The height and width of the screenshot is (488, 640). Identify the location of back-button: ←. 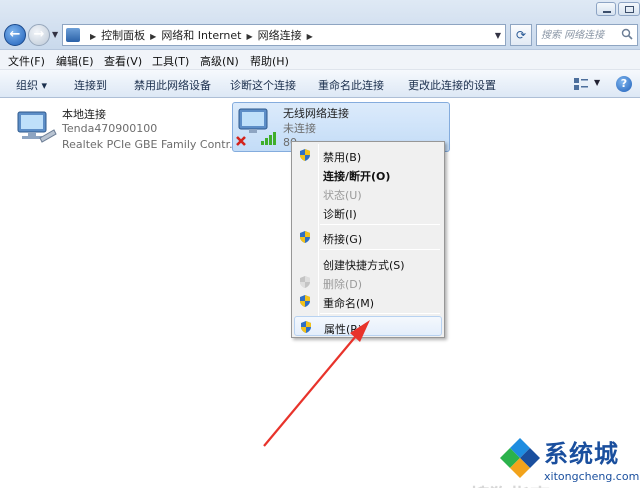
(15, 35).